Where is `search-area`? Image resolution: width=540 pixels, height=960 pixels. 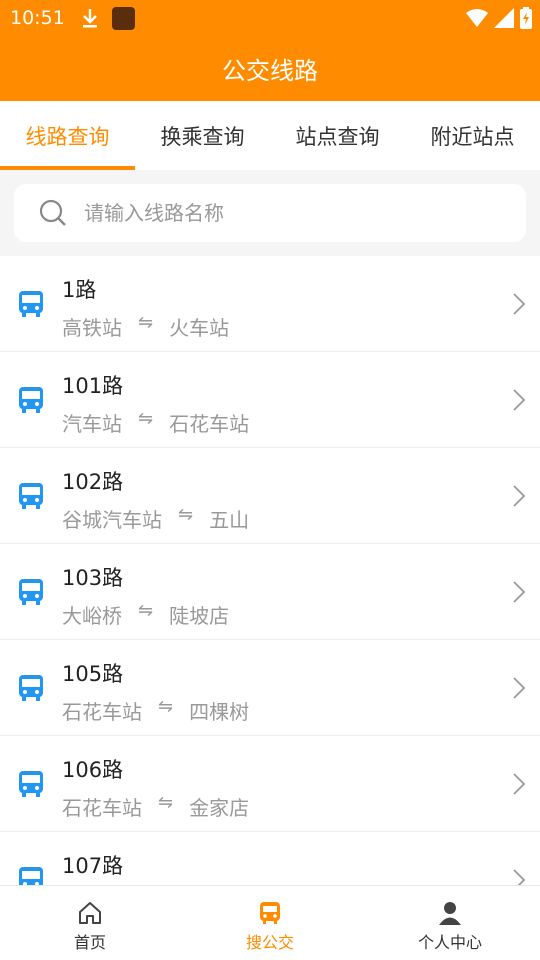
search-area is located at coordinates (270, 213).